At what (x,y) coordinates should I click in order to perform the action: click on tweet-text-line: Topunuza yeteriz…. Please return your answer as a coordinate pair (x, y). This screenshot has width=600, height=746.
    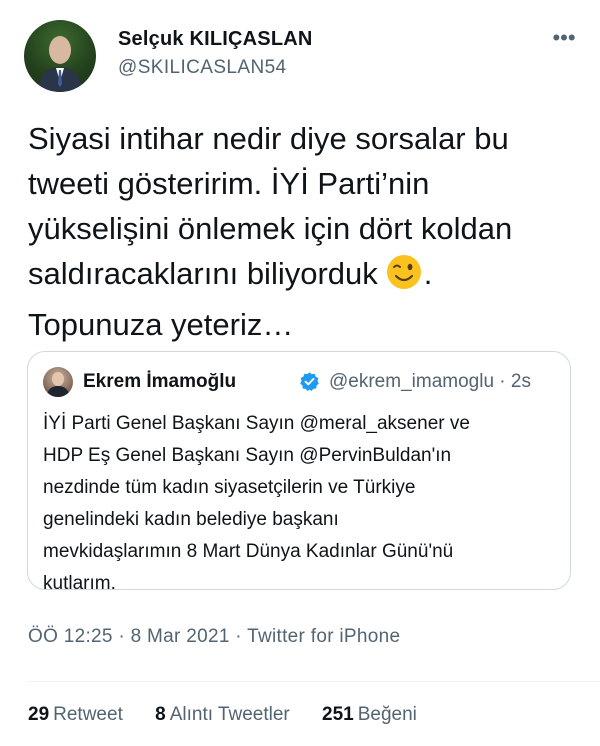
    Looking at the image, I should click on (161, 324).